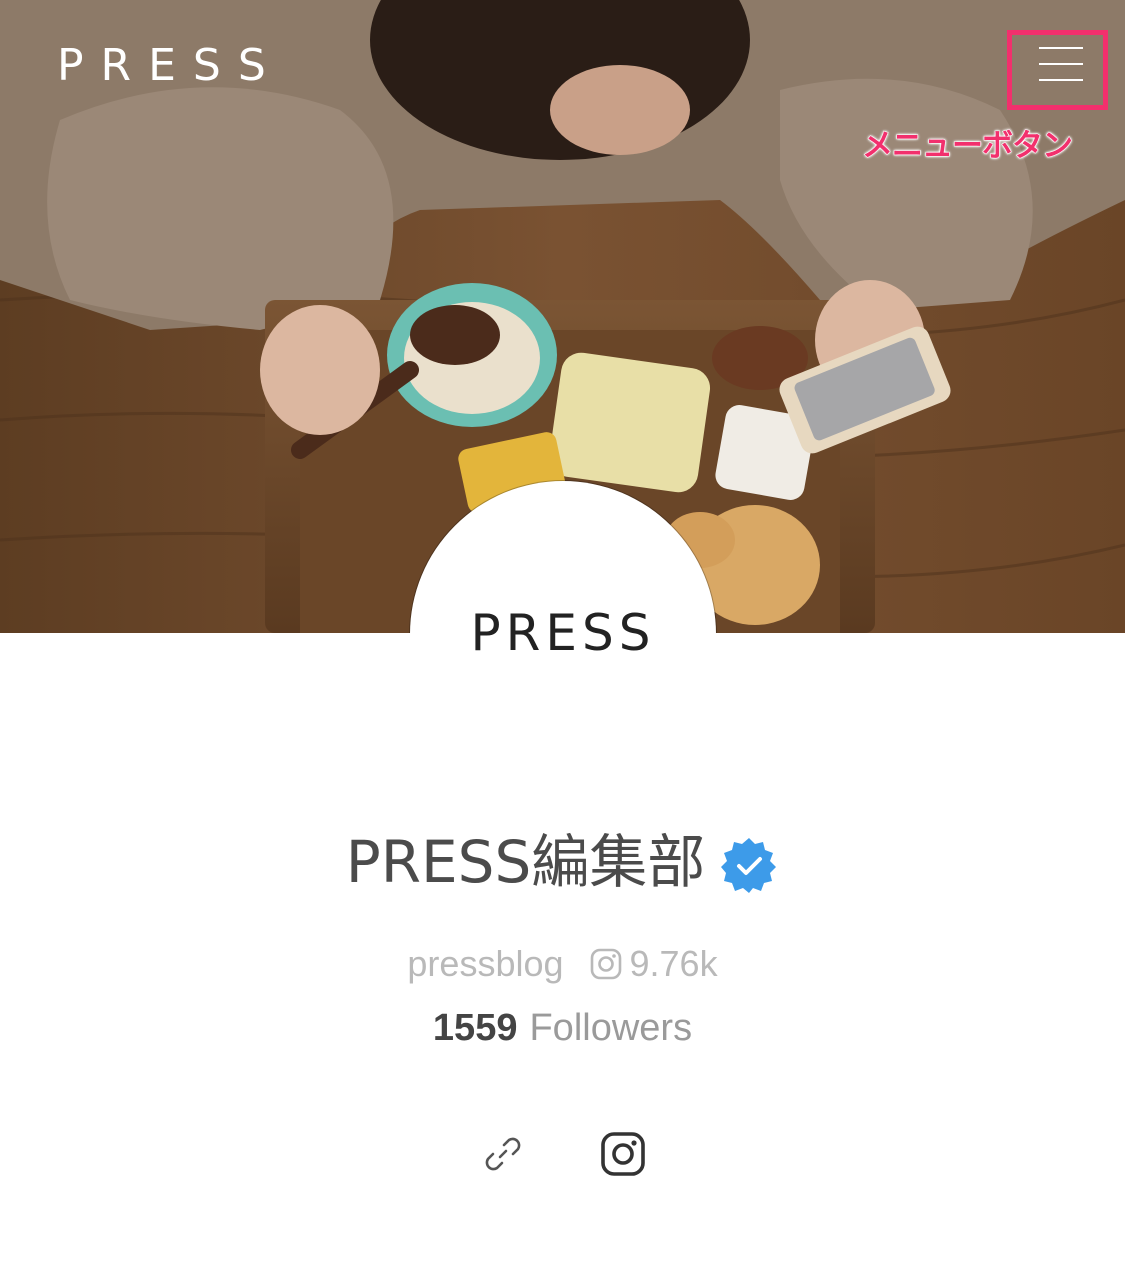 The image size is (1125, 1287). Describe the element at coordinates (525, 862) in the screenshot. I see `profile-name: PRESS編集部` at that location.